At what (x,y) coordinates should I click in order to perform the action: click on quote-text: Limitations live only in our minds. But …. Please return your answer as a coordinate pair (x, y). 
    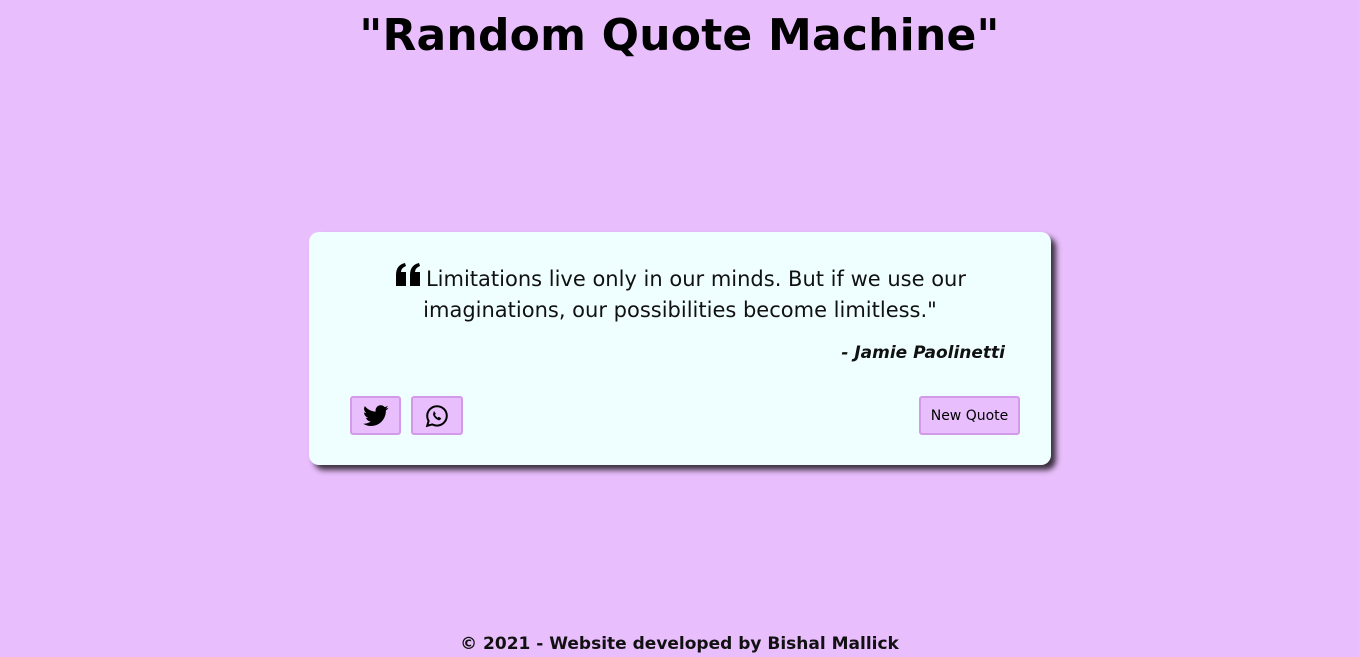
    Looking at the image, I should click on (694, 294).